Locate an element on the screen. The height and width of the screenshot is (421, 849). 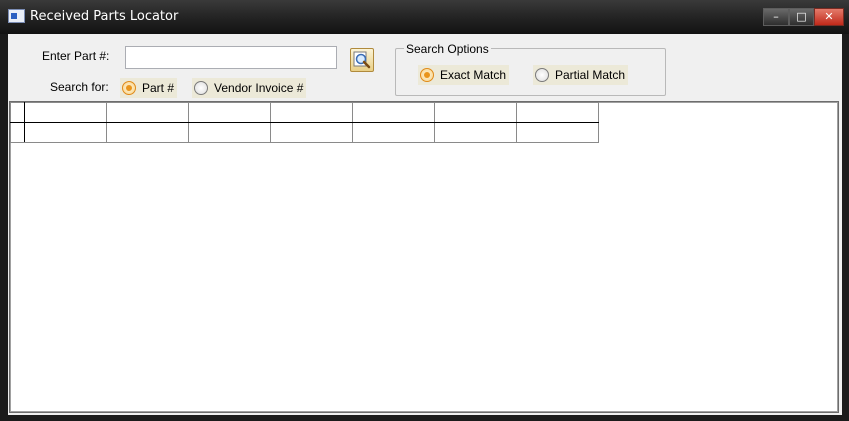
app-window-icon is located at coordinates (16, 16).